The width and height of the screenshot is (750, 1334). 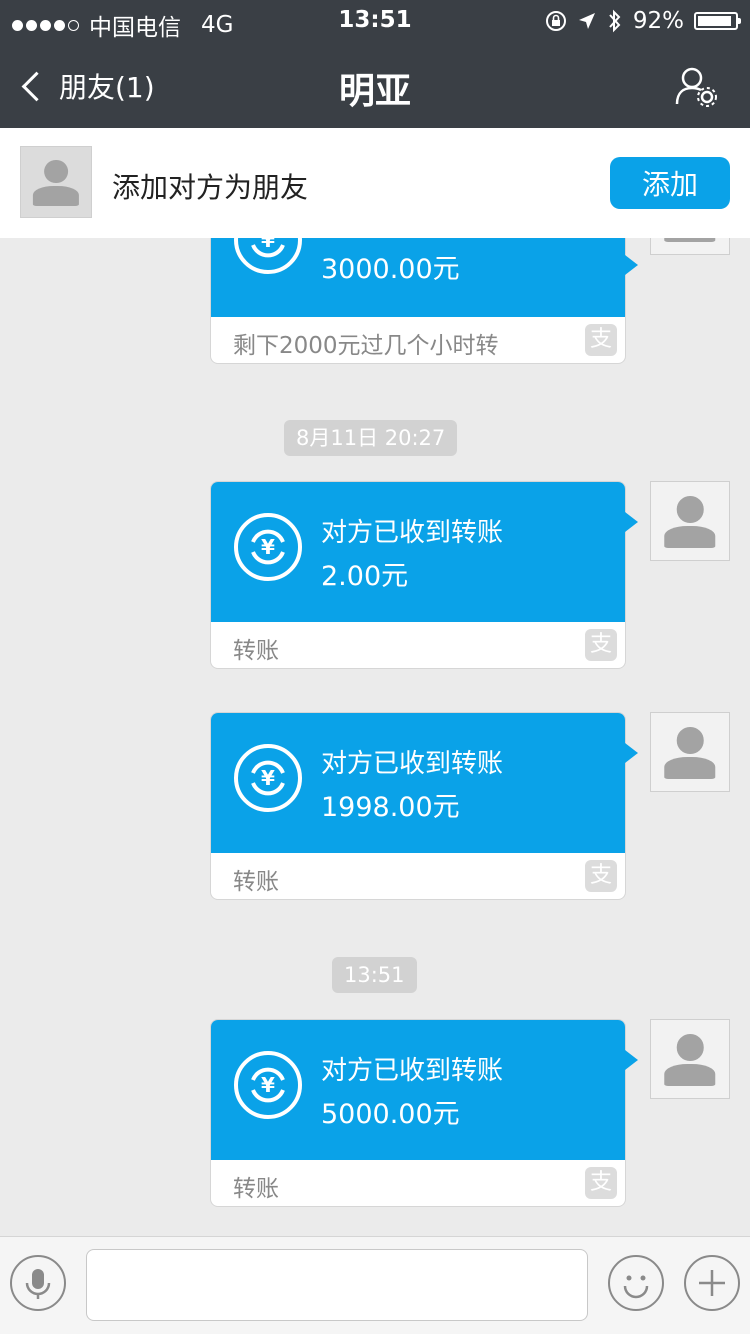 I want to click on add-friend-prompt: 添加对方为朋友, so click(x=210, y=187).